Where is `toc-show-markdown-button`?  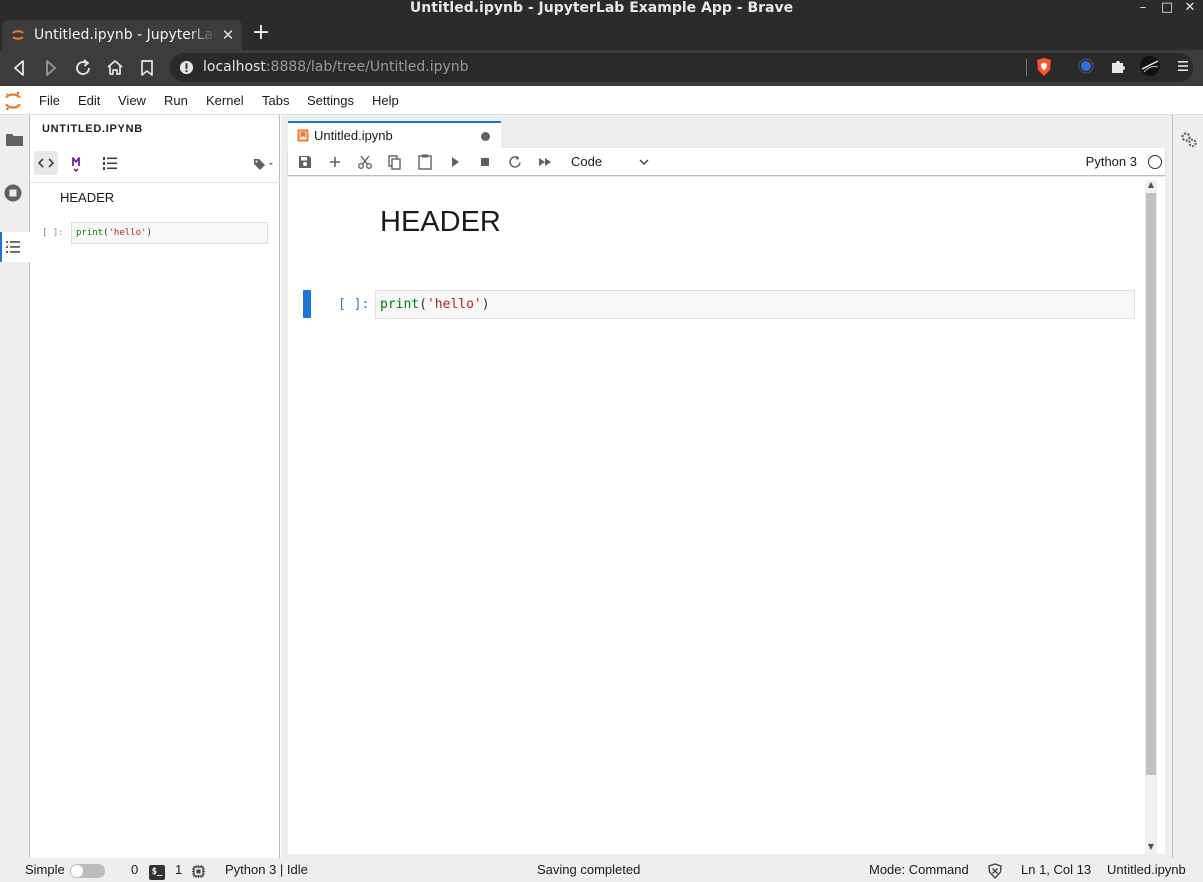
toc-show-markdown-button is located at coordinates (78, 163).